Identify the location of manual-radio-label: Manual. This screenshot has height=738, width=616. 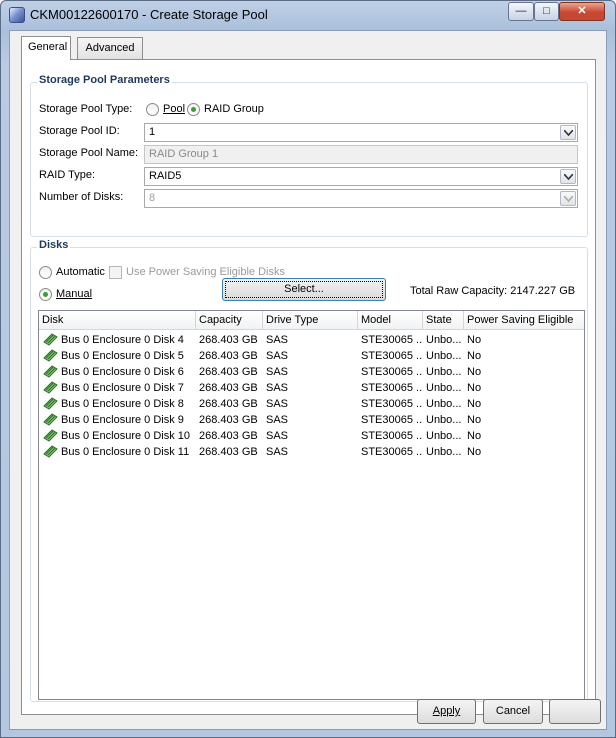
(74, 294).